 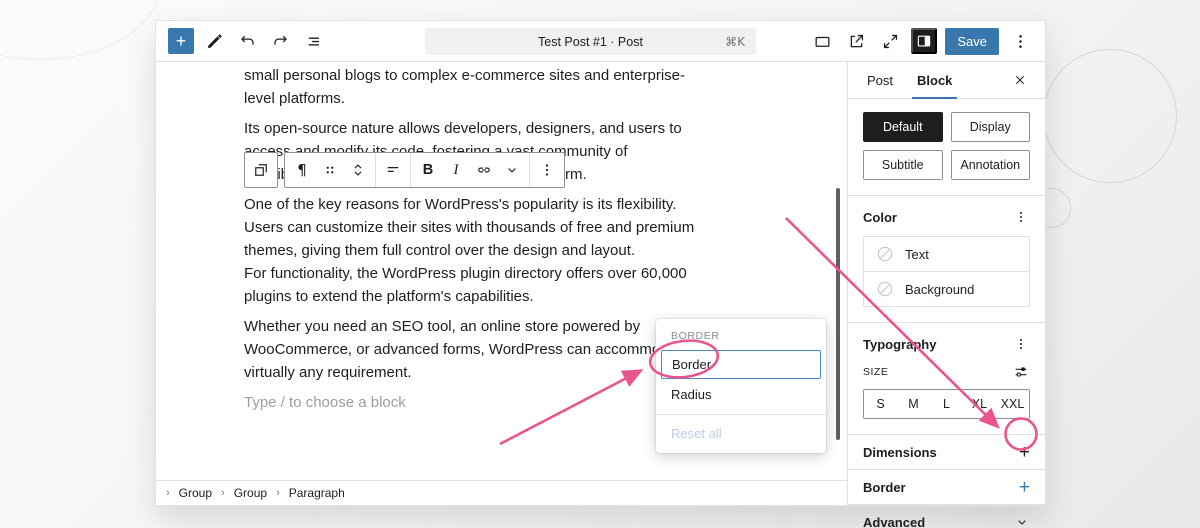 I want to click on pencil-icon, so click(x=214, y=41).